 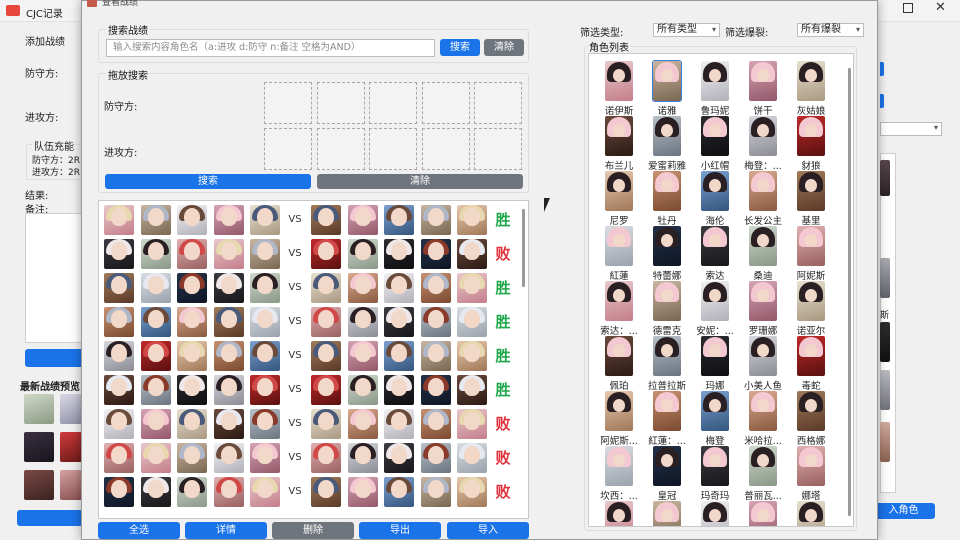 I want to click on character-tile: 玛娜, so click(x=715, y=364).